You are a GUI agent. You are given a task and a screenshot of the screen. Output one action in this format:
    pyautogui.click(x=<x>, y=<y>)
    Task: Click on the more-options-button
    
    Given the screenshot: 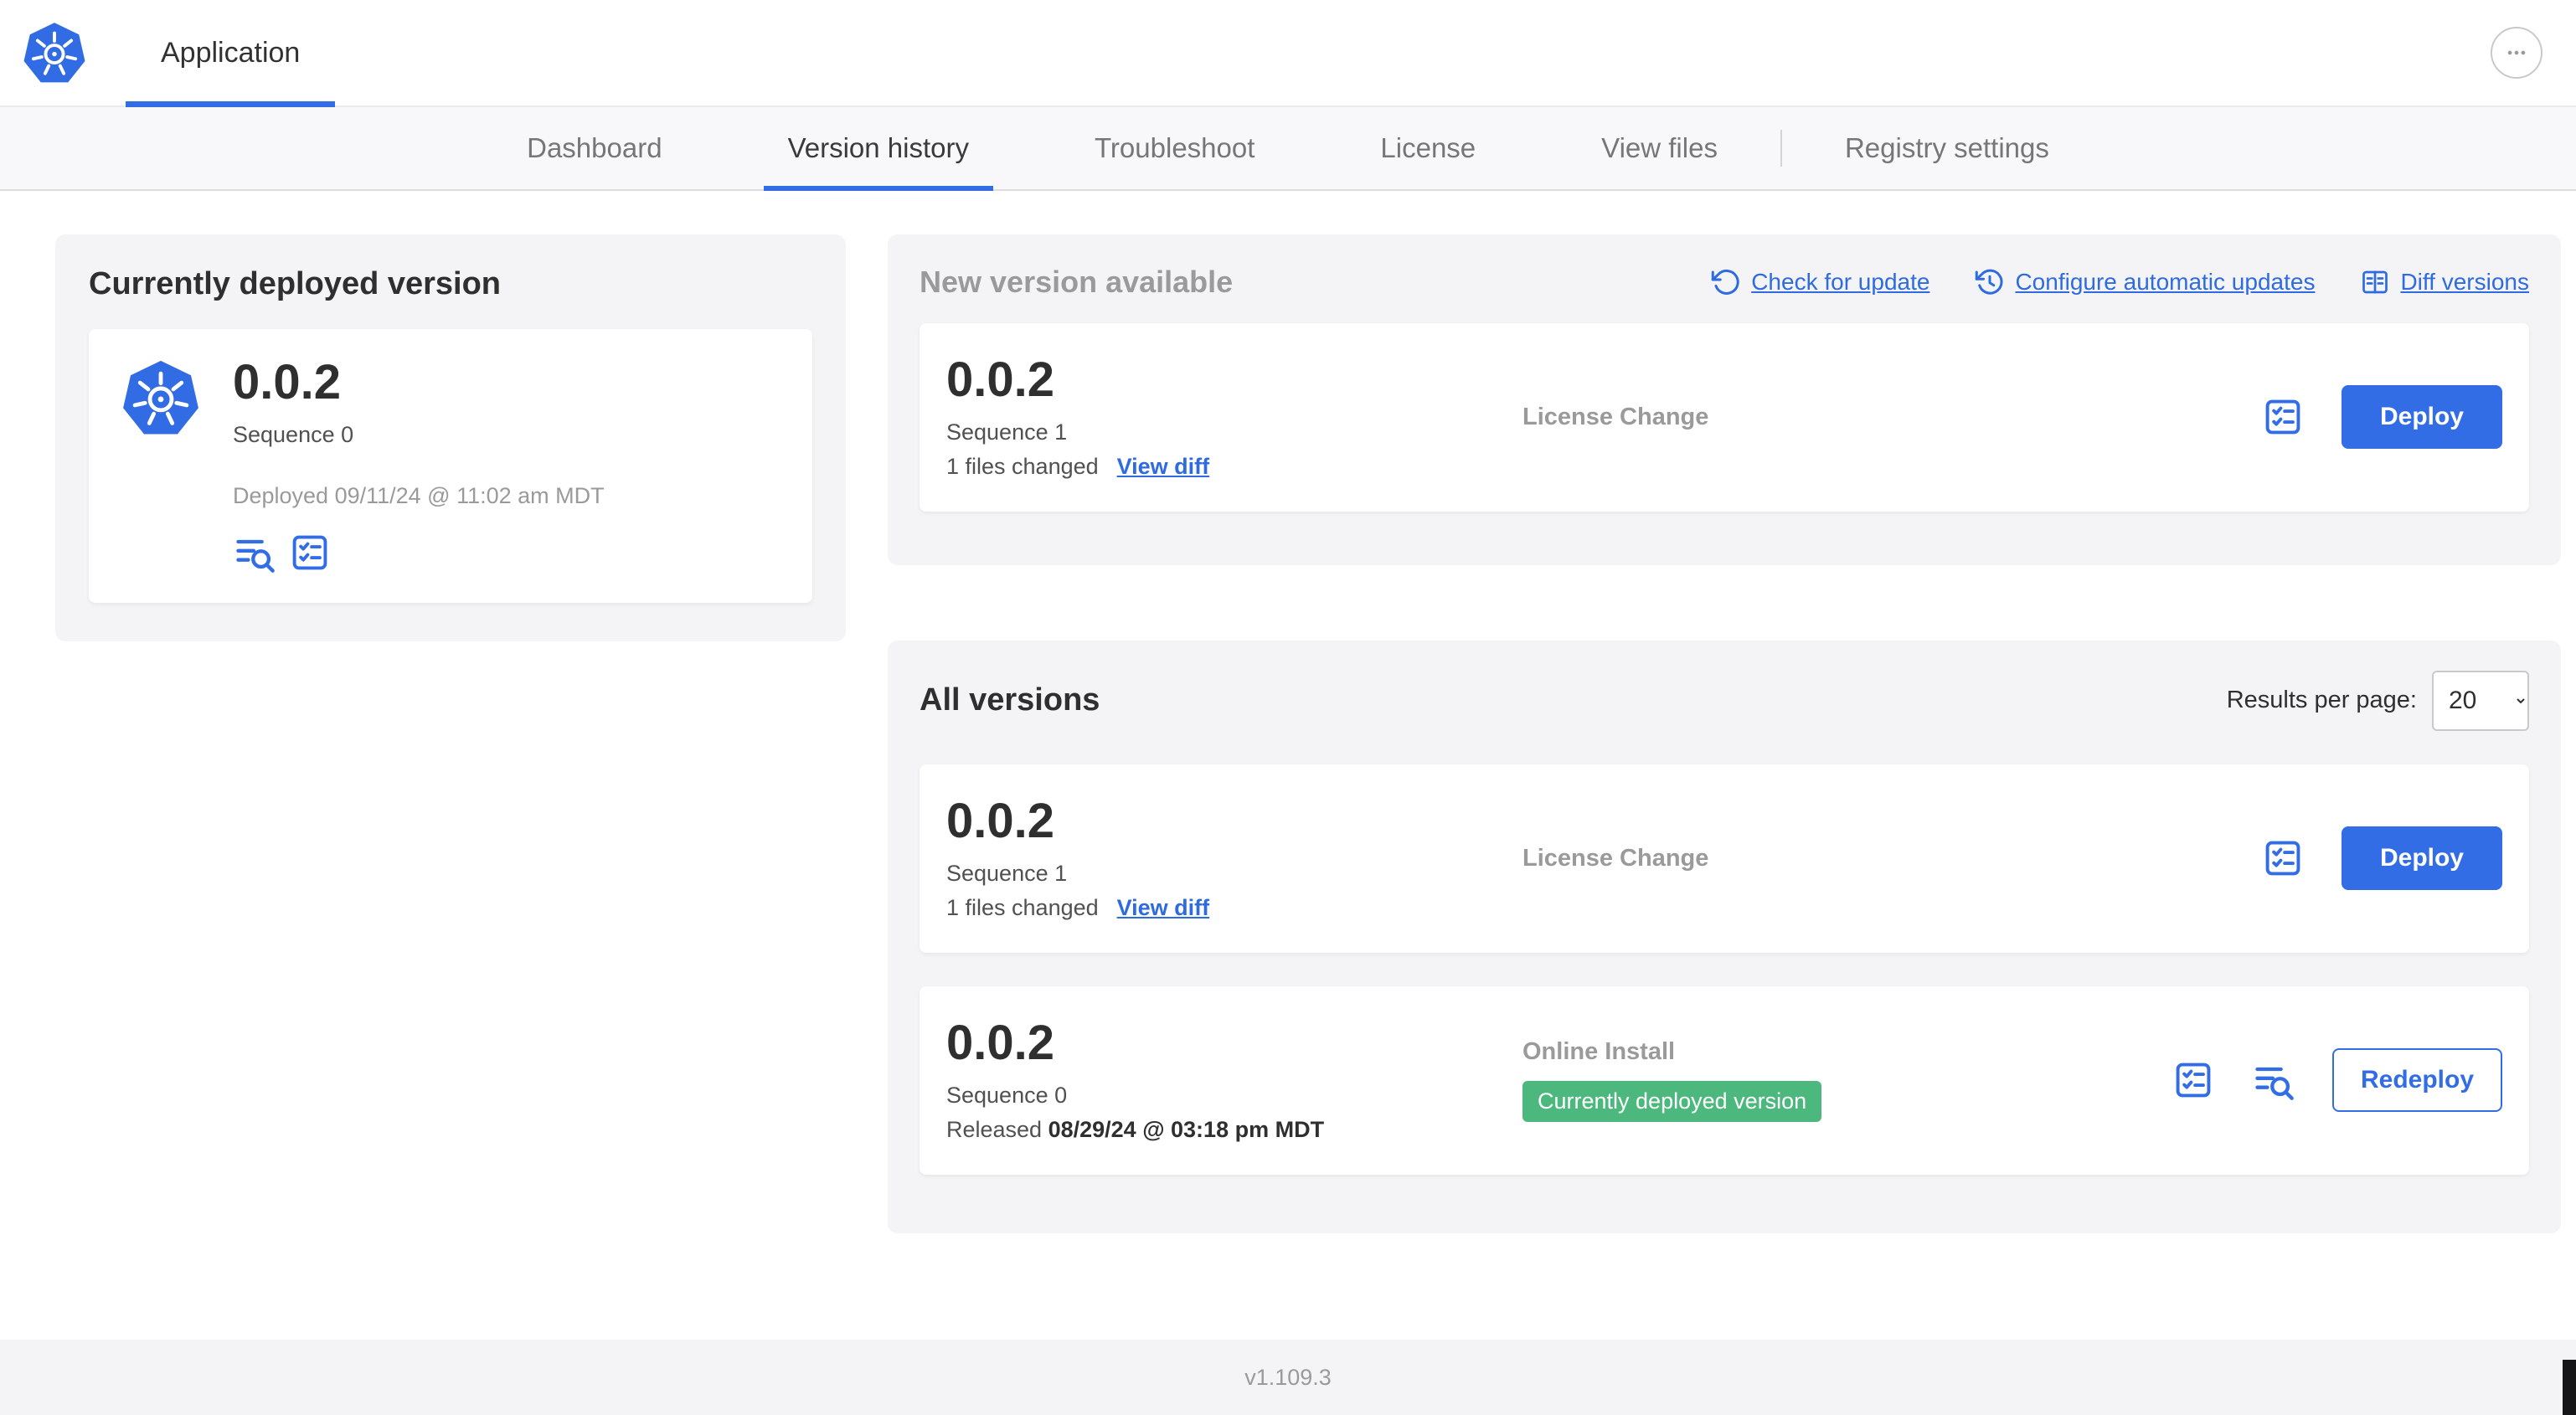 What is the action you would take?
    pyautogui.click(x=2517, y=53)
    